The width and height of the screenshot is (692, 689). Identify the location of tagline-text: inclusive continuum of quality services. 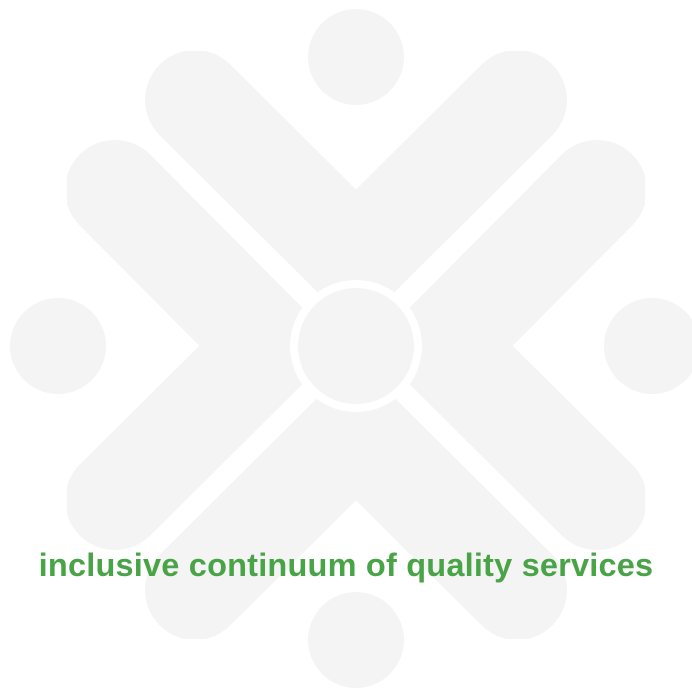
(346, 564).